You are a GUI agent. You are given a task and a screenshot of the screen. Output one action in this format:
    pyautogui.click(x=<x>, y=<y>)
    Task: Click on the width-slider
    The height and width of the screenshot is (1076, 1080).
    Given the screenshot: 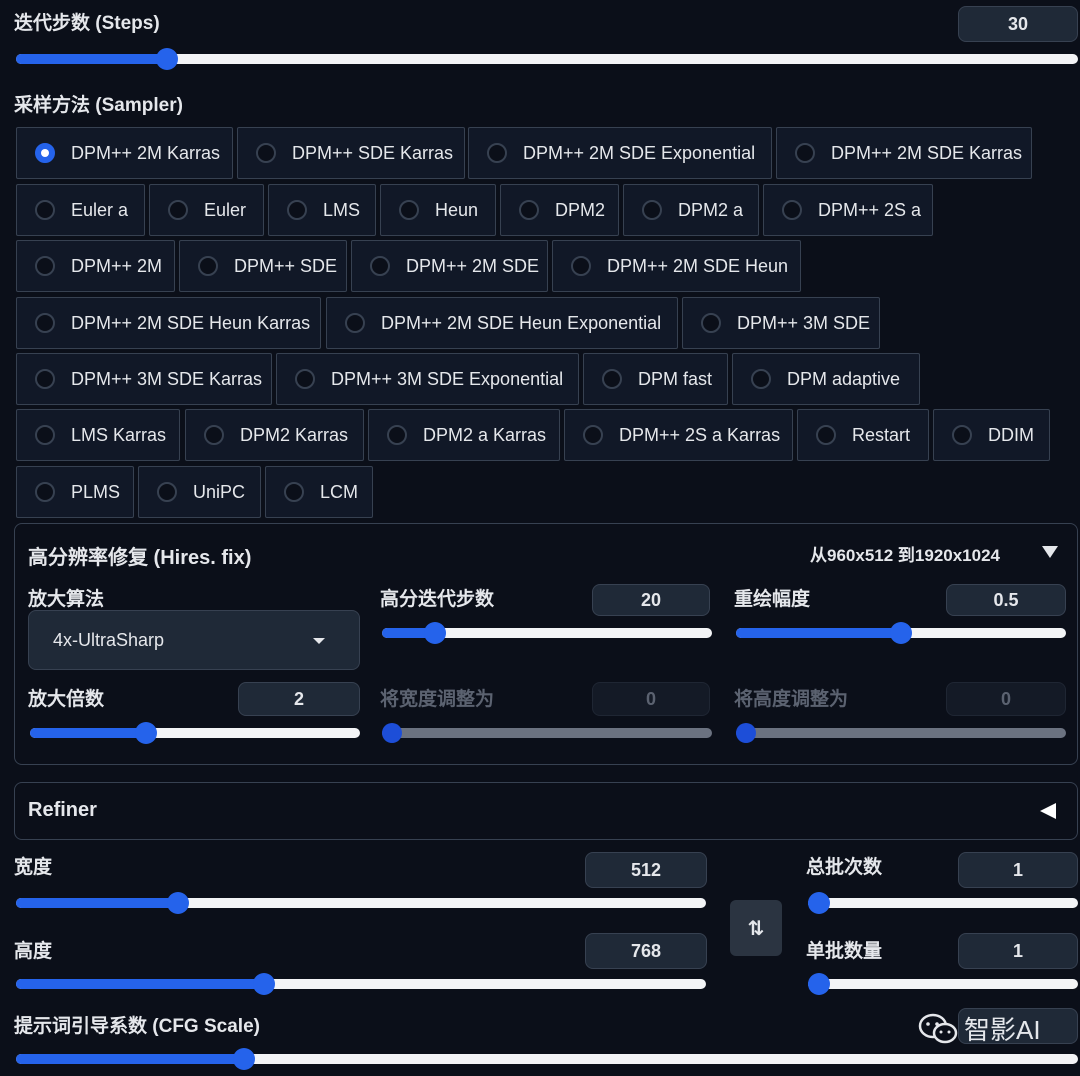 What is the action you would take?
    pyautogui.click(x=361, y=903)
    